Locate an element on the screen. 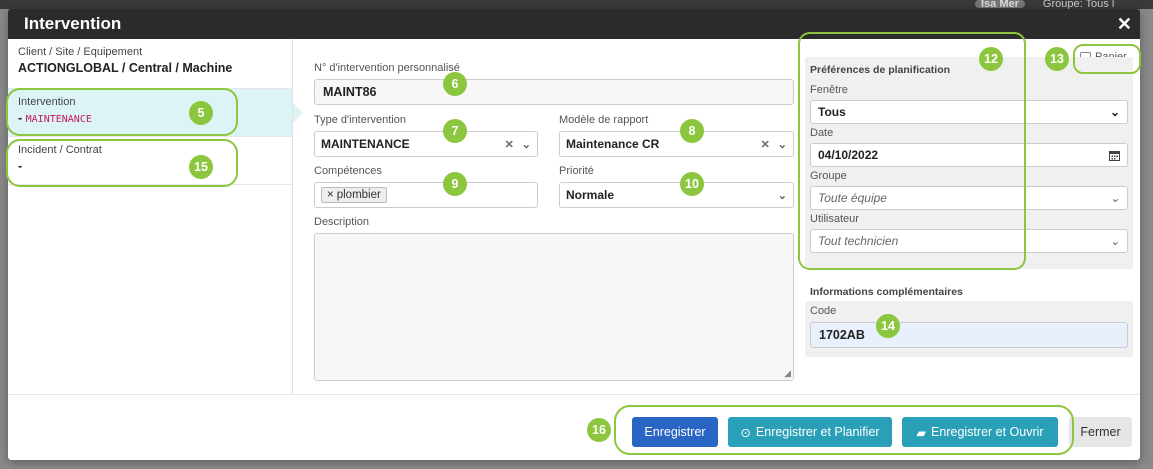 The height and width of the screenshot is (469, 1153). priorite-value: Normale is located at coordinates (590, 195).